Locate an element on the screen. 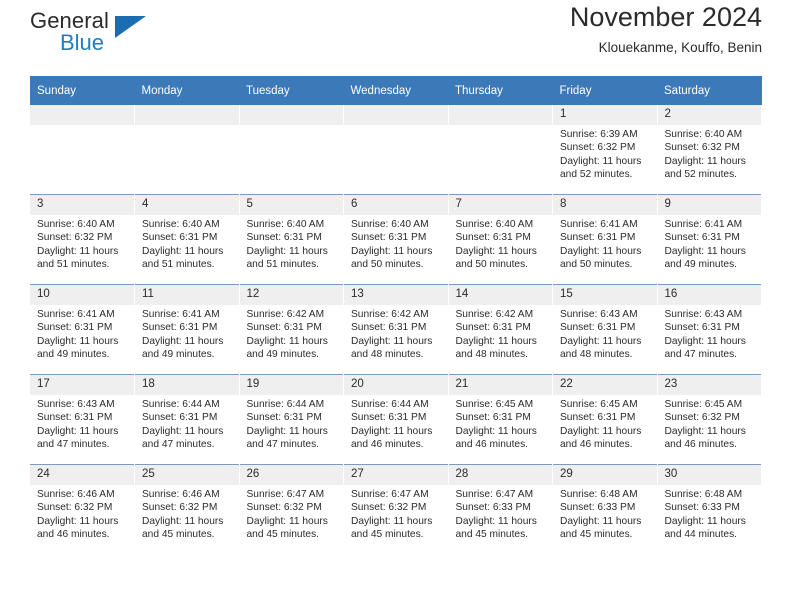 The image size is (792, 612). daylight-duration: Daylight: 11 hours and 48 minutes. is located at coordinates (601, 347).